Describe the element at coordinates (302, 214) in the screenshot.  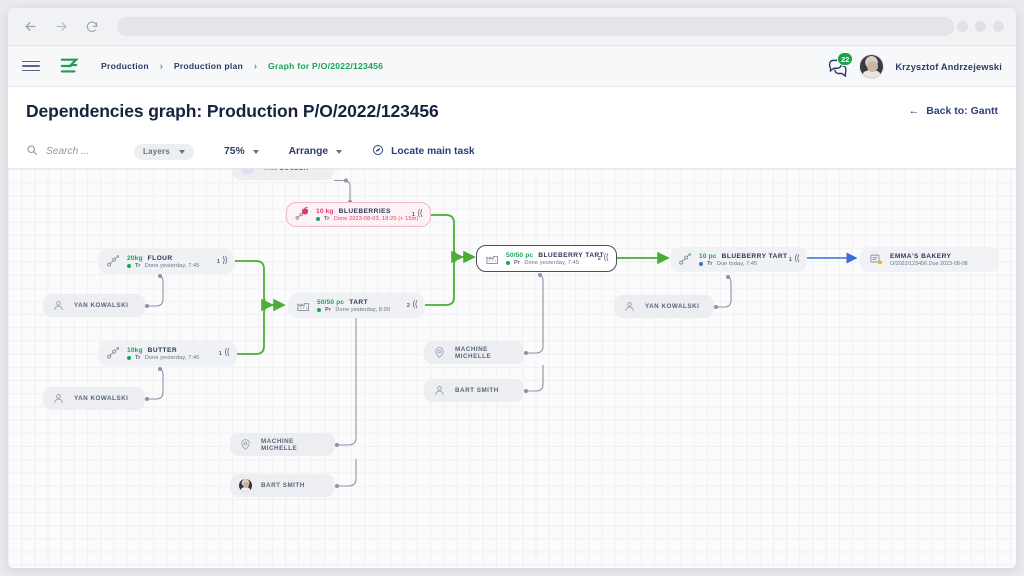
I see `blueberries-icon` at that location.